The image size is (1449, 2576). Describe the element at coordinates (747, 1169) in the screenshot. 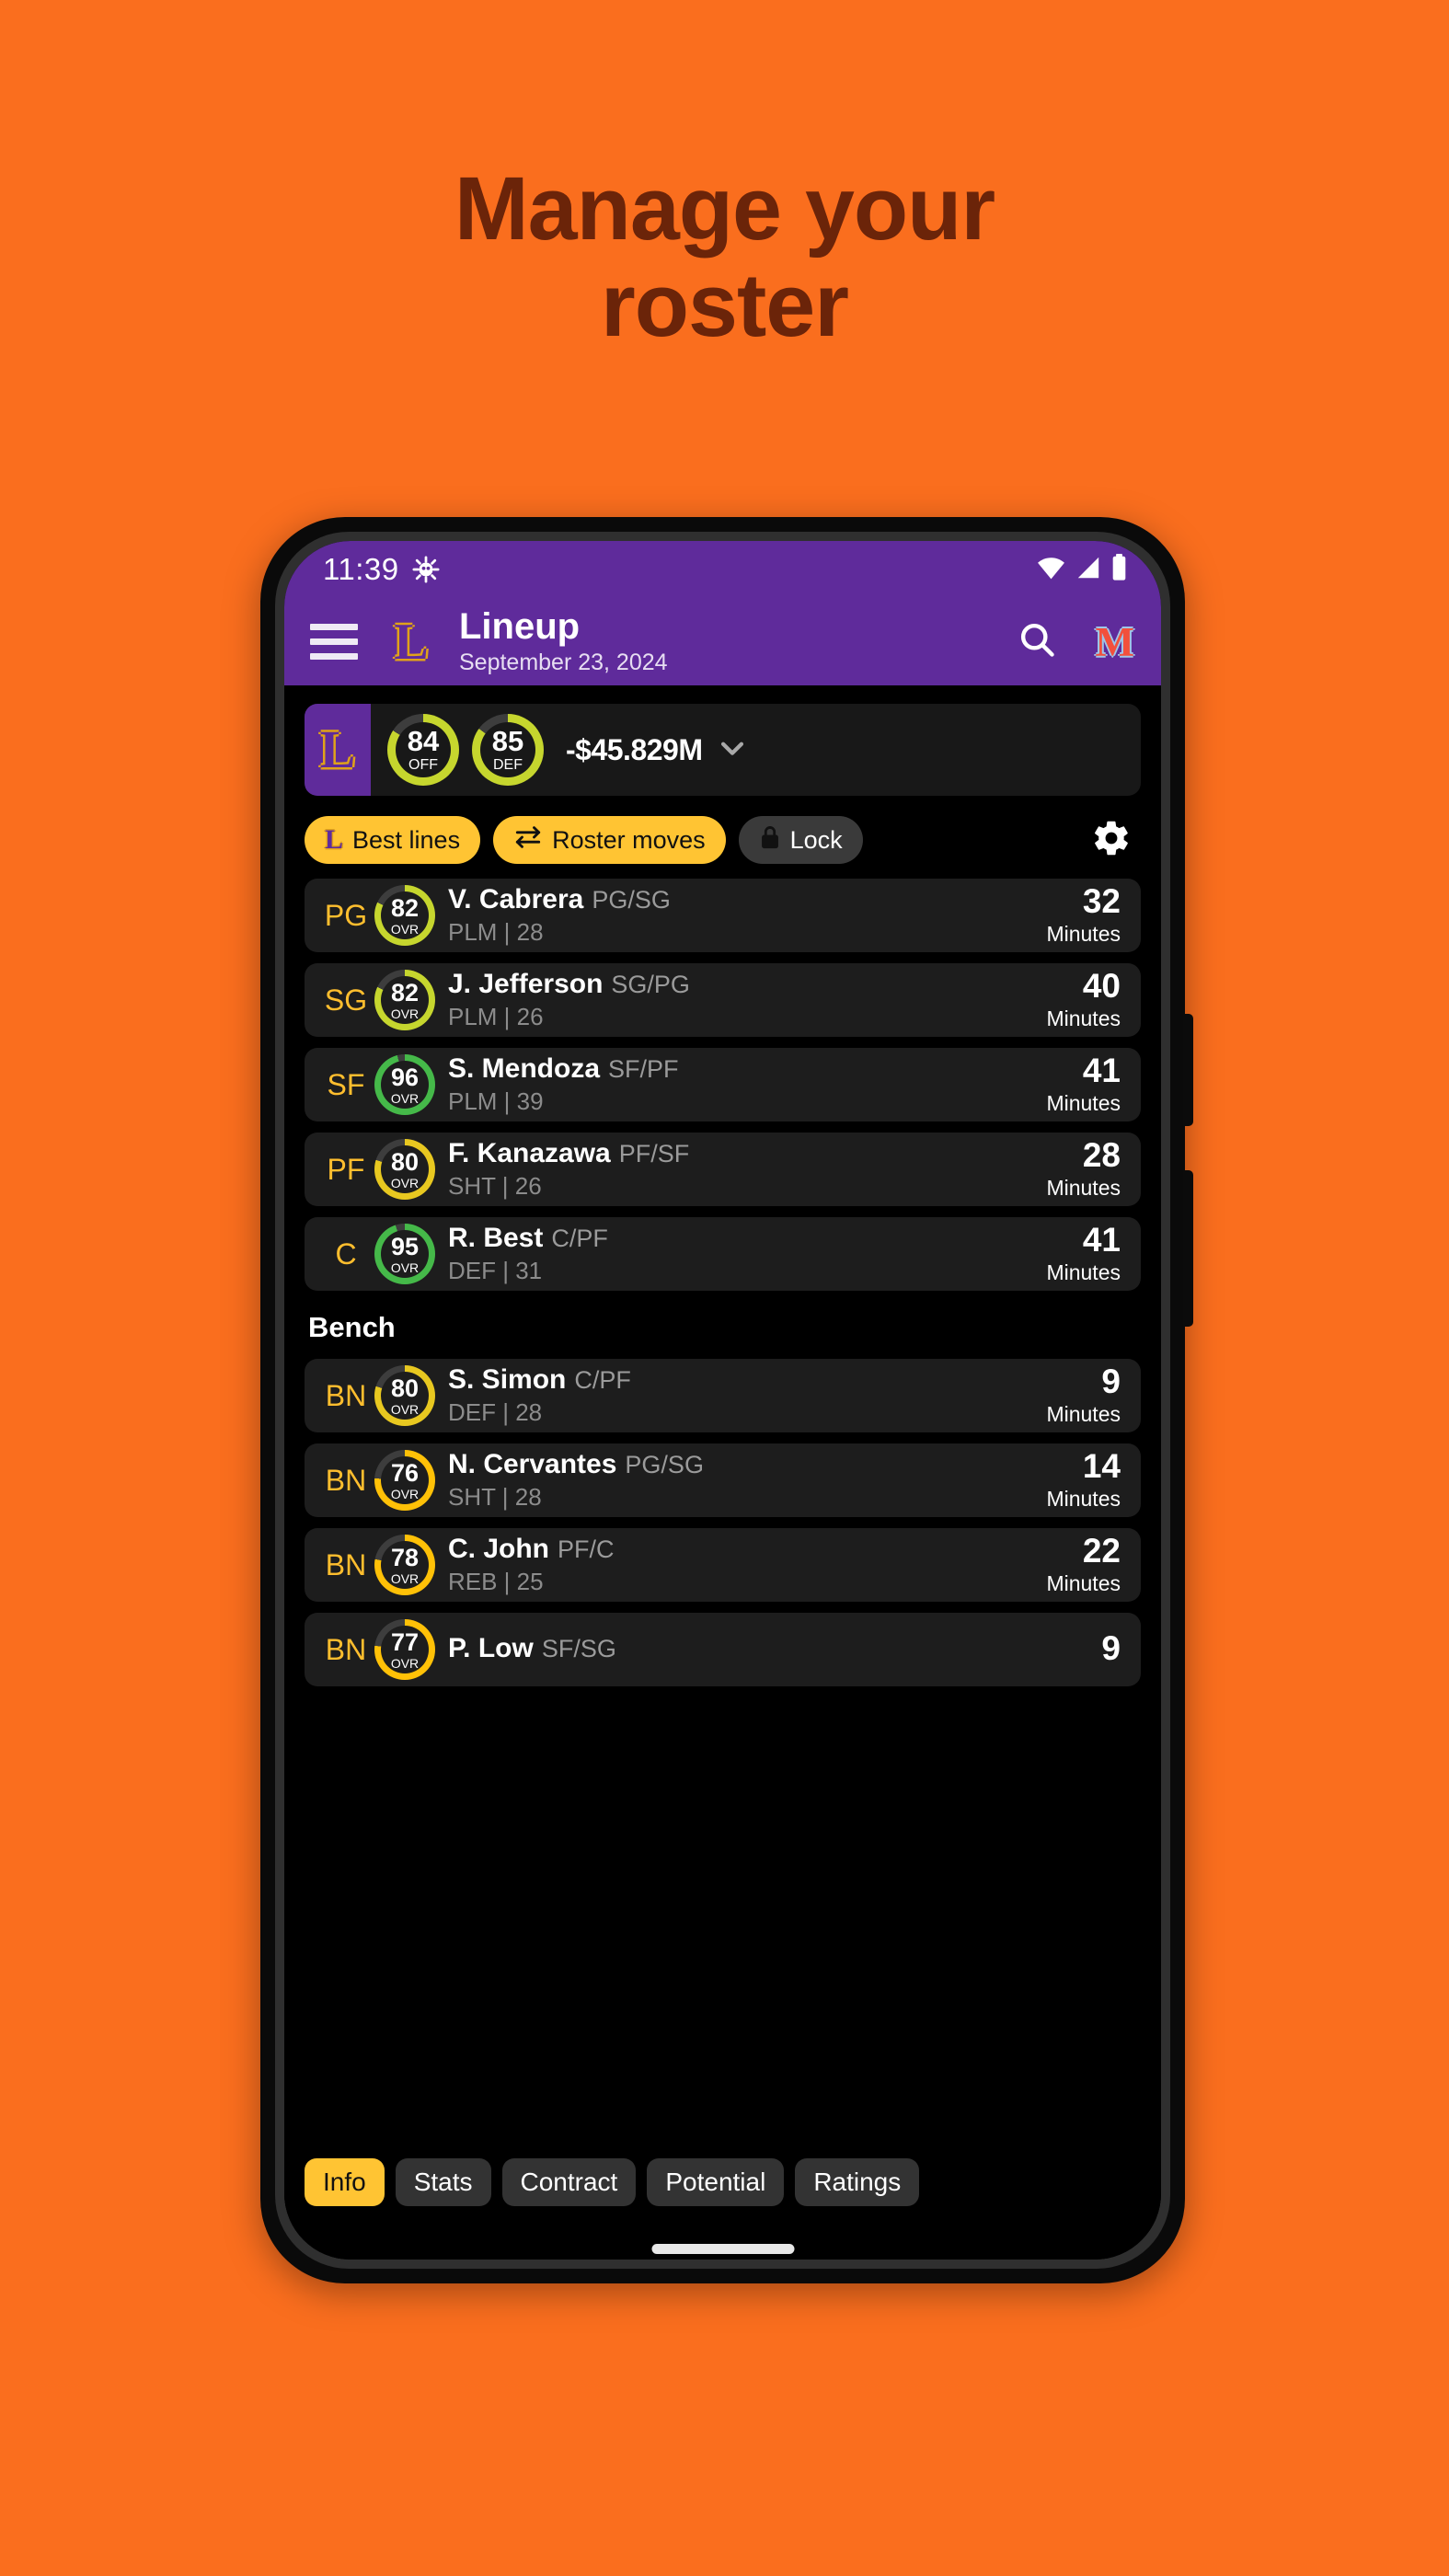

I see `player-info: F. Kanazawa PF/SF SHT | 26` at that location.